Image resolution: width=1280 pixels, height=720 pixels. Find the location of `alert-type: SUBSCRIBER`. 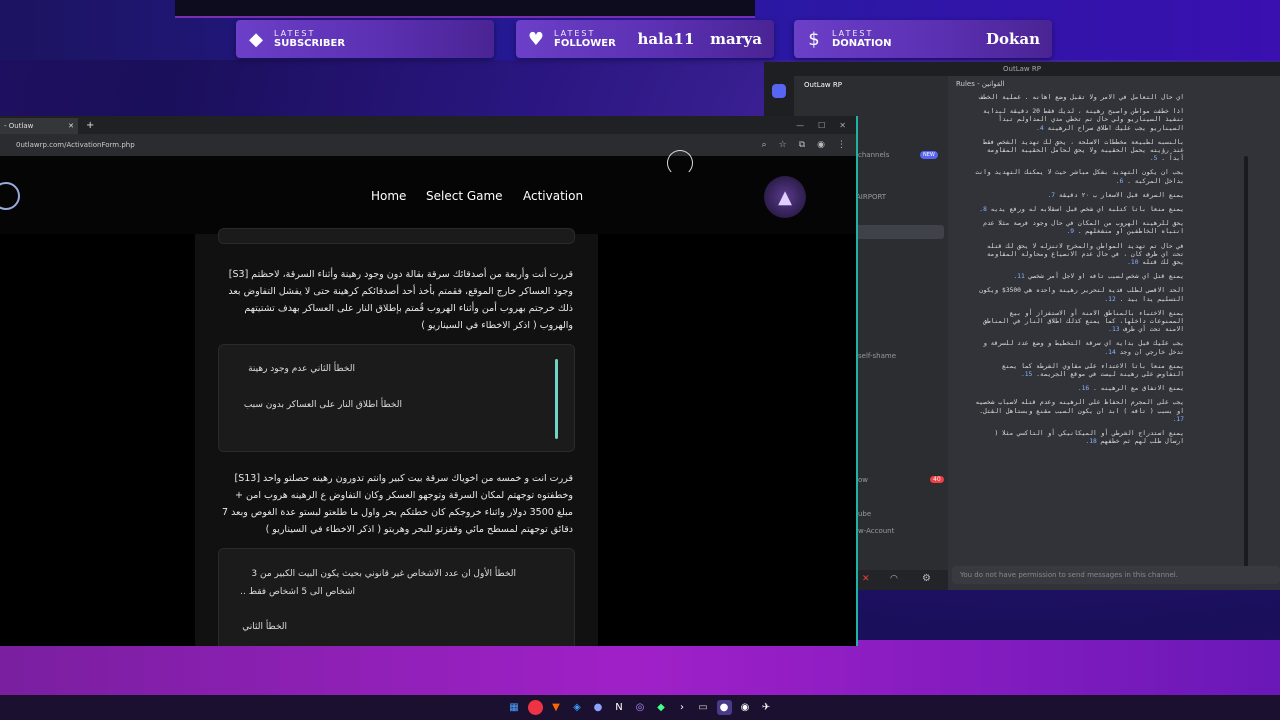

alert-type: SUBSCRIBER is located at coordinates (310, 43).